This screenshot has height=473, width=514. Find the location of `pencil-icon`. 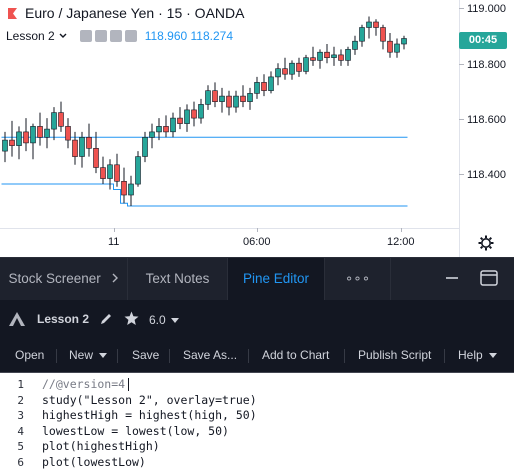

pencil-icon is located at coordinates (106, 319).